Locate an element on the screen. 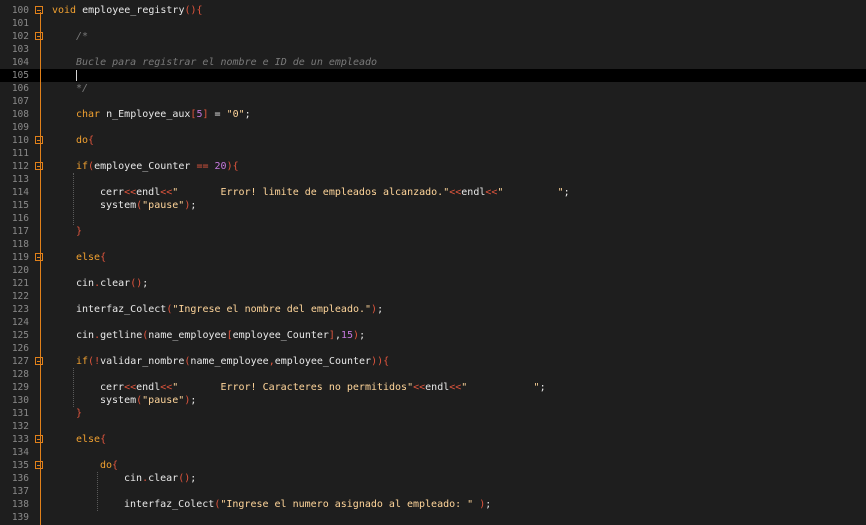 This screenshot has height=525, width=866. code-token: interfaz_Colect is located at coordinates (169, 504).